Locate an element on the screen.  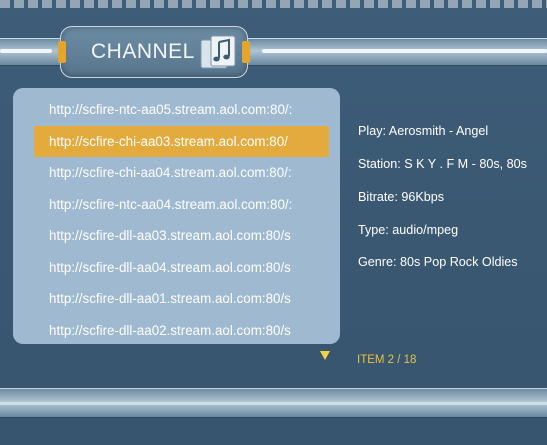
header-stroke-left is located at coordinates (26, 51).